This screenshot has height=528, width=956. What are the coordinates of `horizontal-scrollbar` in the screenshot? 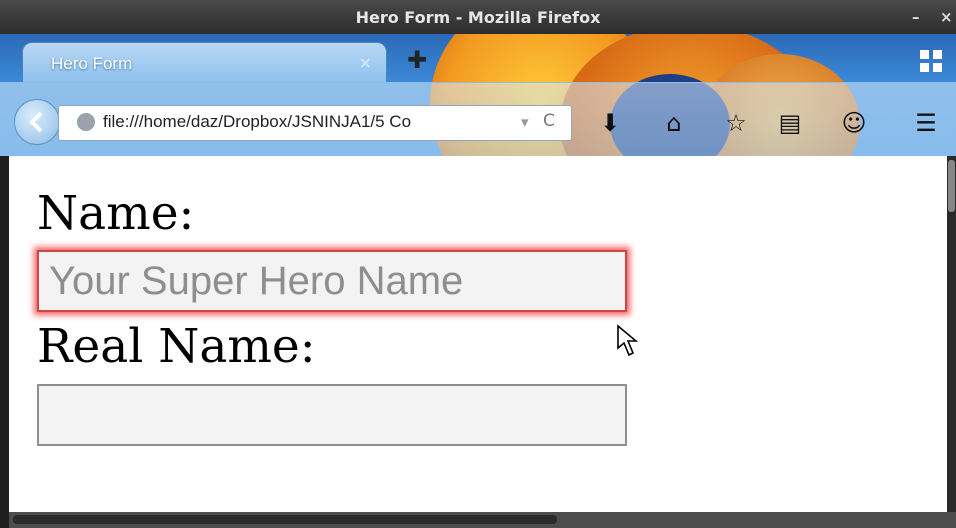 It's located at (482, 520).